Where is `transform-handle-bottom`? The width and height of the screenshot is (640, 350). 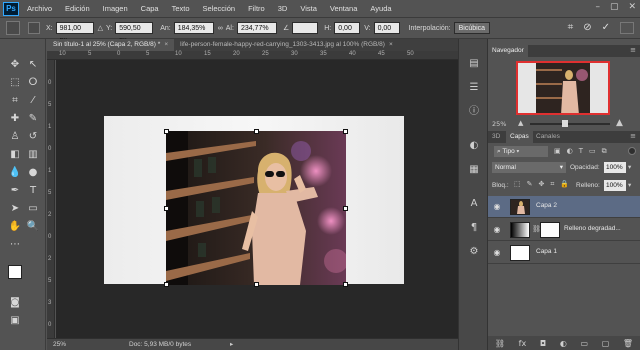 transform-handle-bottom is located at coordinates (256, 284).